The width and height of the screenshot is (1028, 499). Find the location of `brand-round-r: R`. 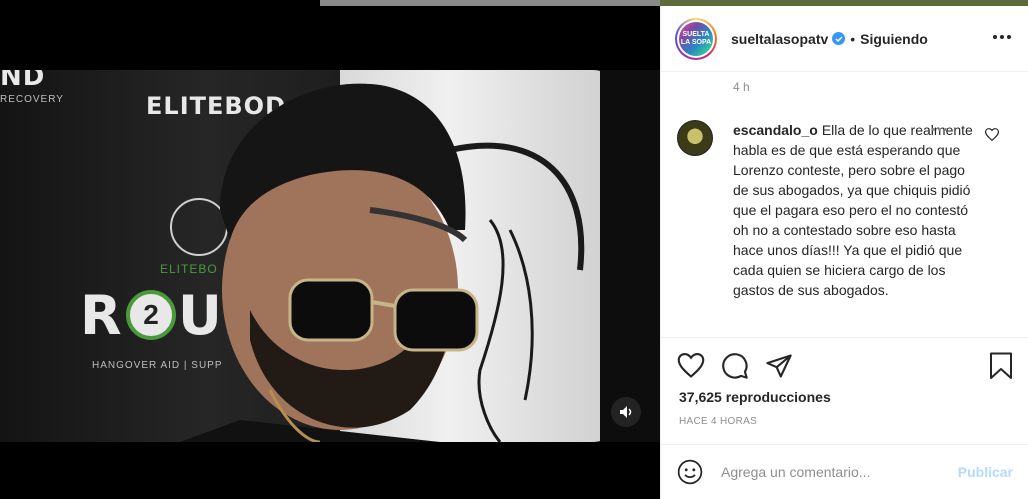

brand-round-r: R is located at coordinates (101, 315).